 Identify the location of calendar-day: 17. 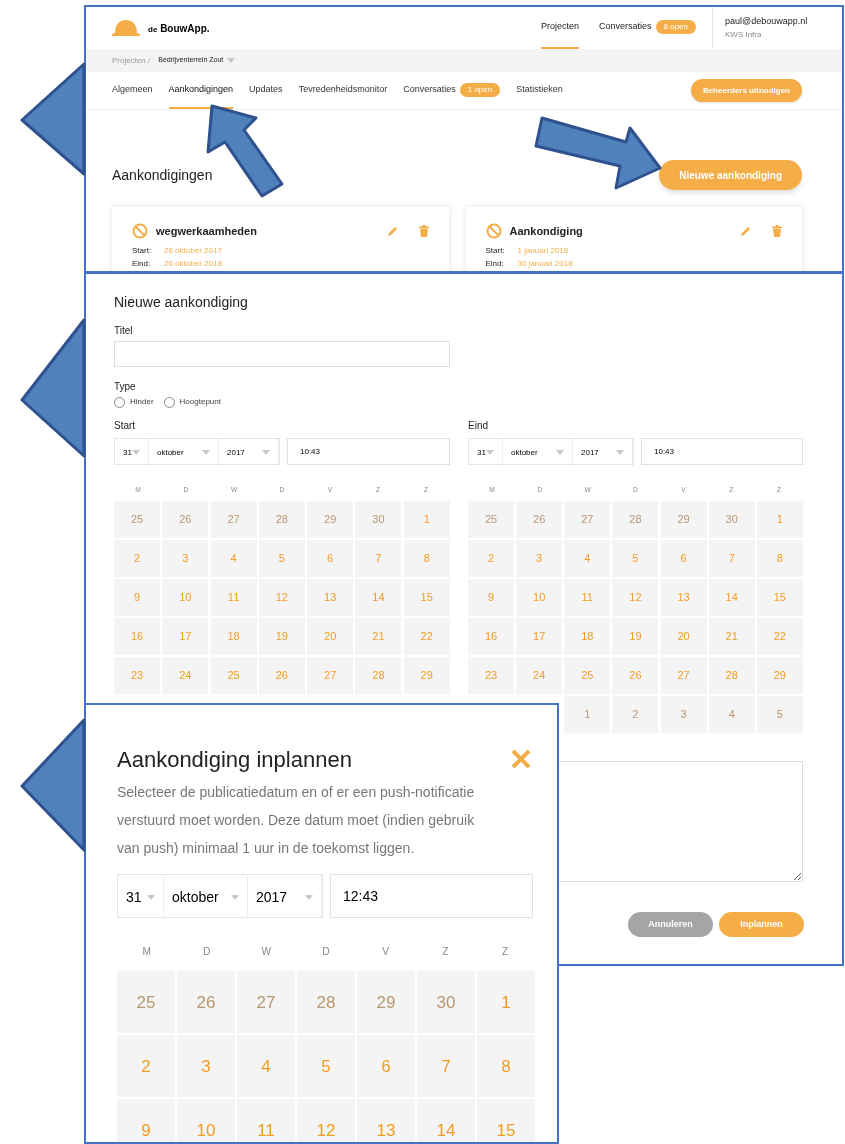
(539, 636).